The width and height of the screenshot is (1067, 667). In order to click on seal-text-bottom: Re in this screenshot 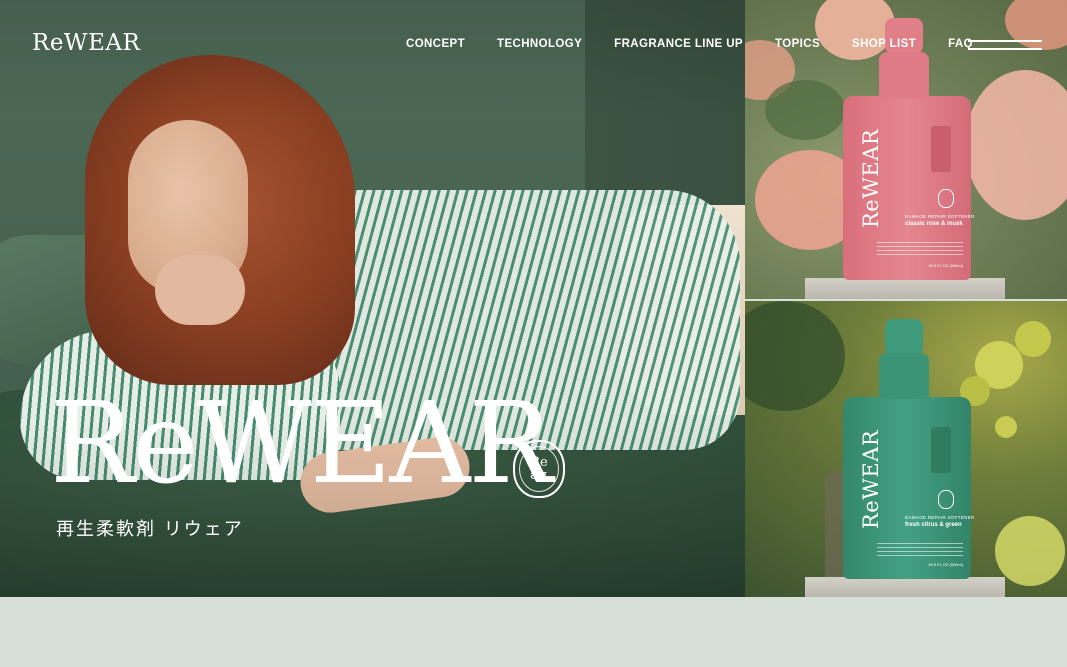, I will do `click(539, 475)`.